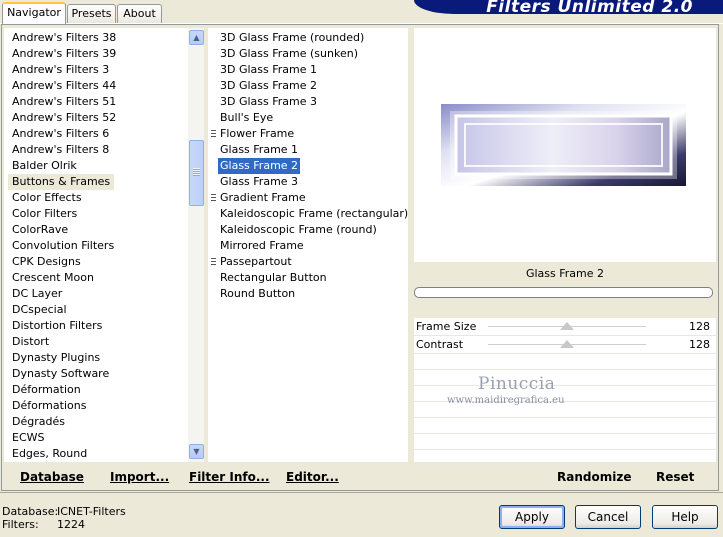 The image size is (723, 537). Describe the element at coordinates (64, 118) in the screenshot. I see `category-item: Andrew's Filters 52` at that location.